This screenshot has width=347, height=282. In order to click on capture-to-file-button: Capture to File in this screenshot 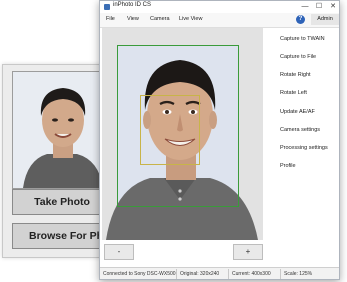, I will do `click(298, 57)`.